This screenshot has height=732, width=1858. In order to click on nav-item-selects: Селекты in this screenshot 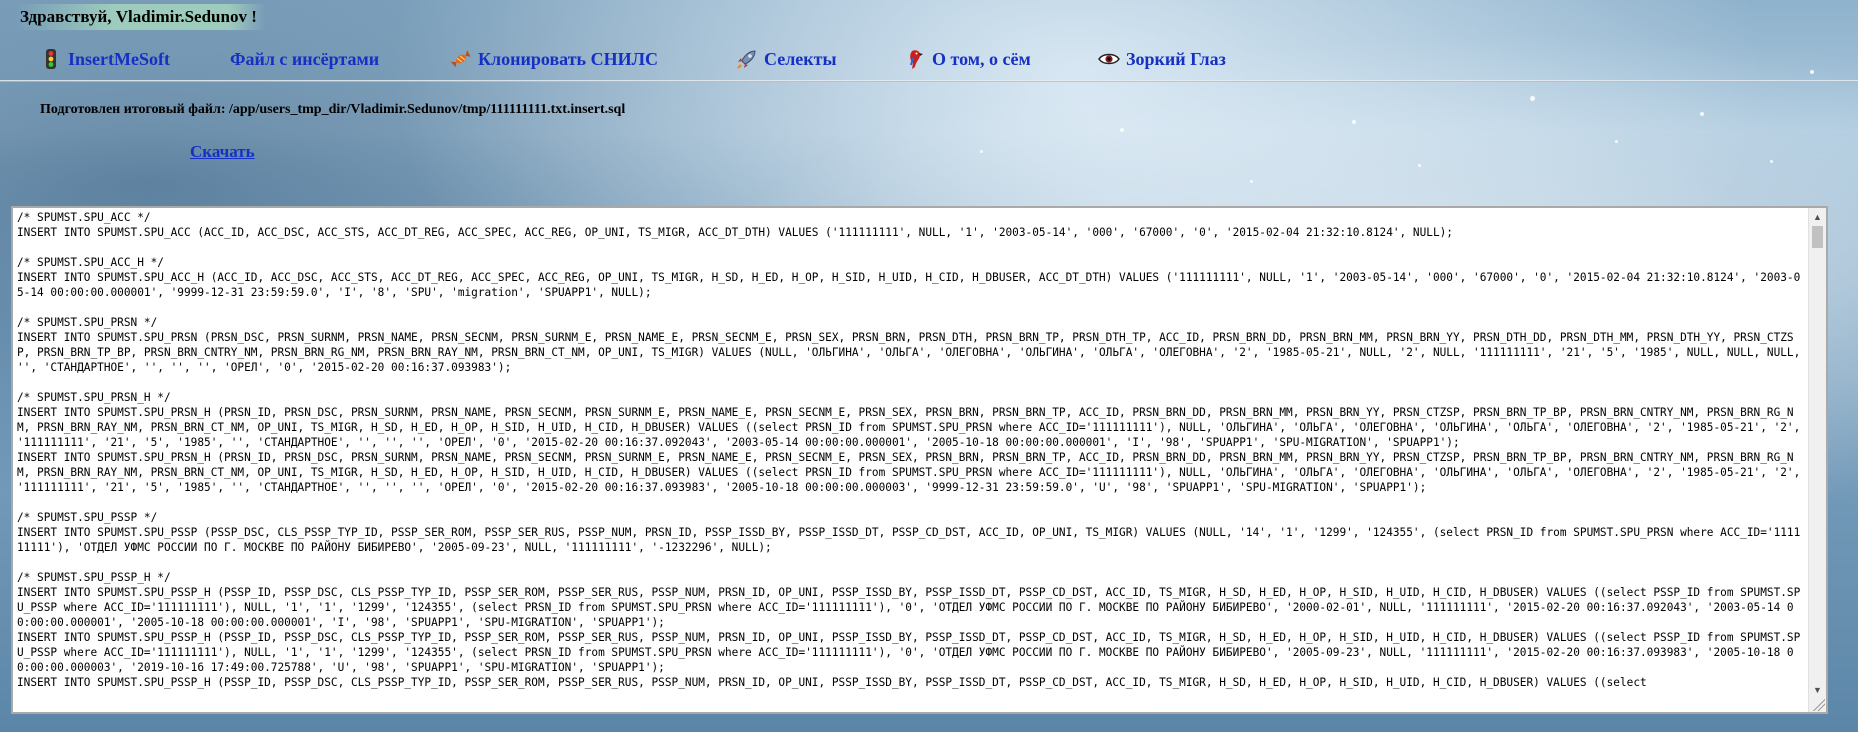, I will do `click(786, 59)`.